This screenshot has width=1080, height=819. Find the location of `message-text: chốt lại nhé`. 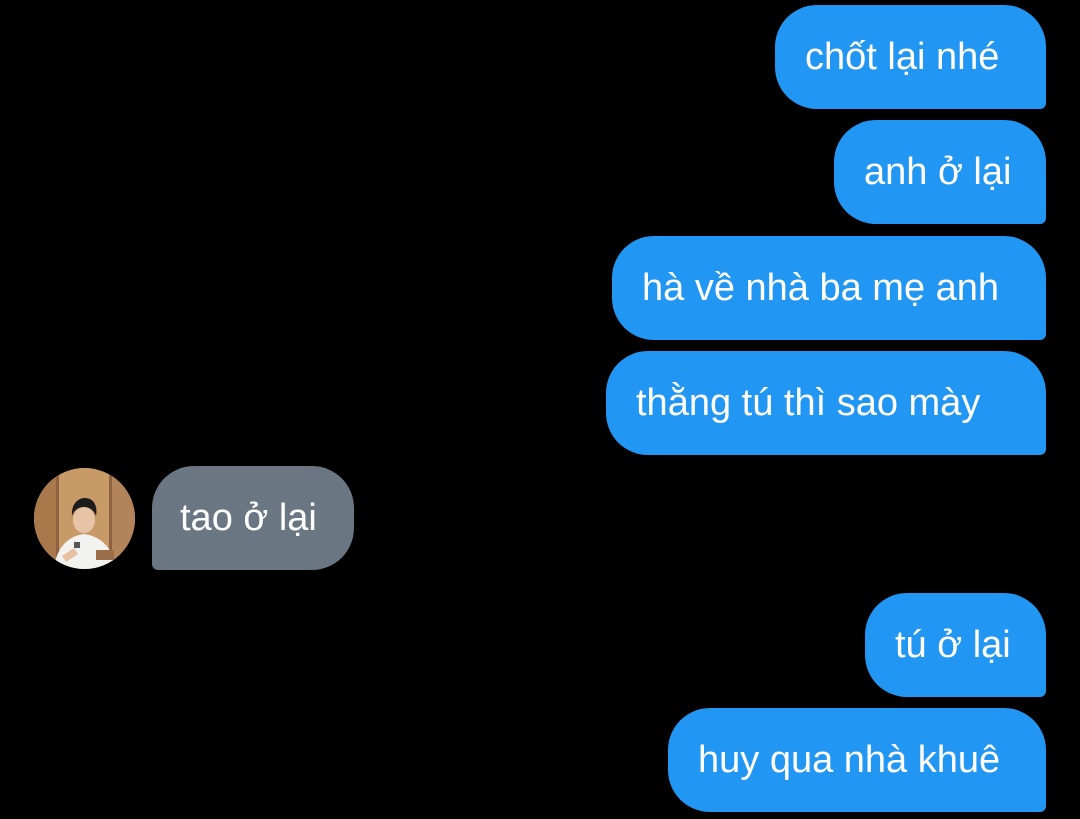

message-text: chốt lại nhé is located at coordinates (902, 57).